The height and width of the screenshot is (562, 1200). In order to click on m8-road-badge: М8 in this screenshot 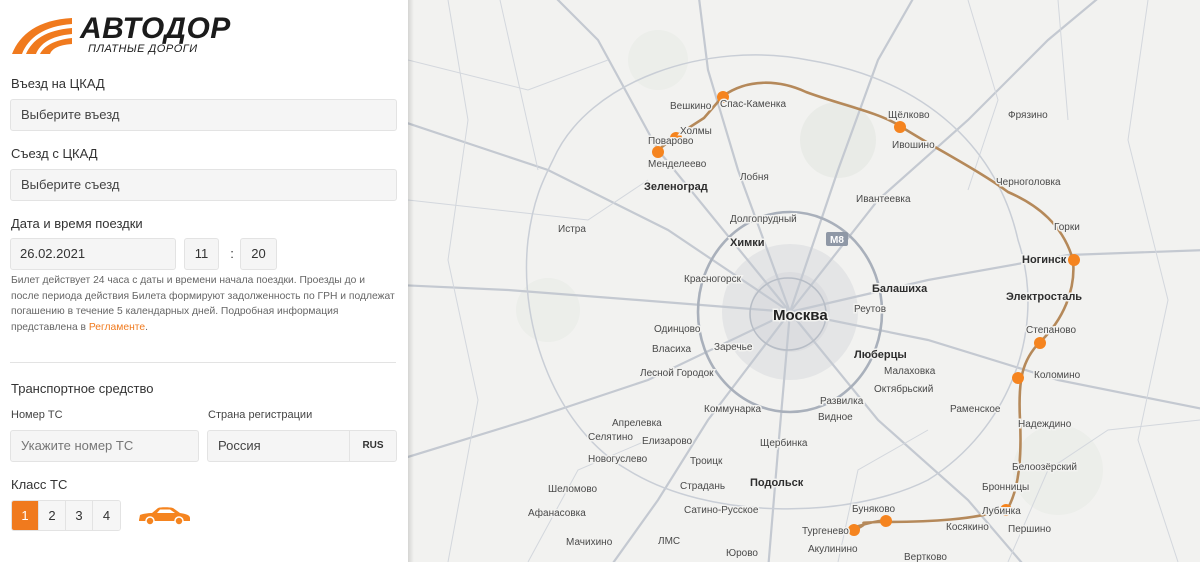, I will do `click(837, 239)`.